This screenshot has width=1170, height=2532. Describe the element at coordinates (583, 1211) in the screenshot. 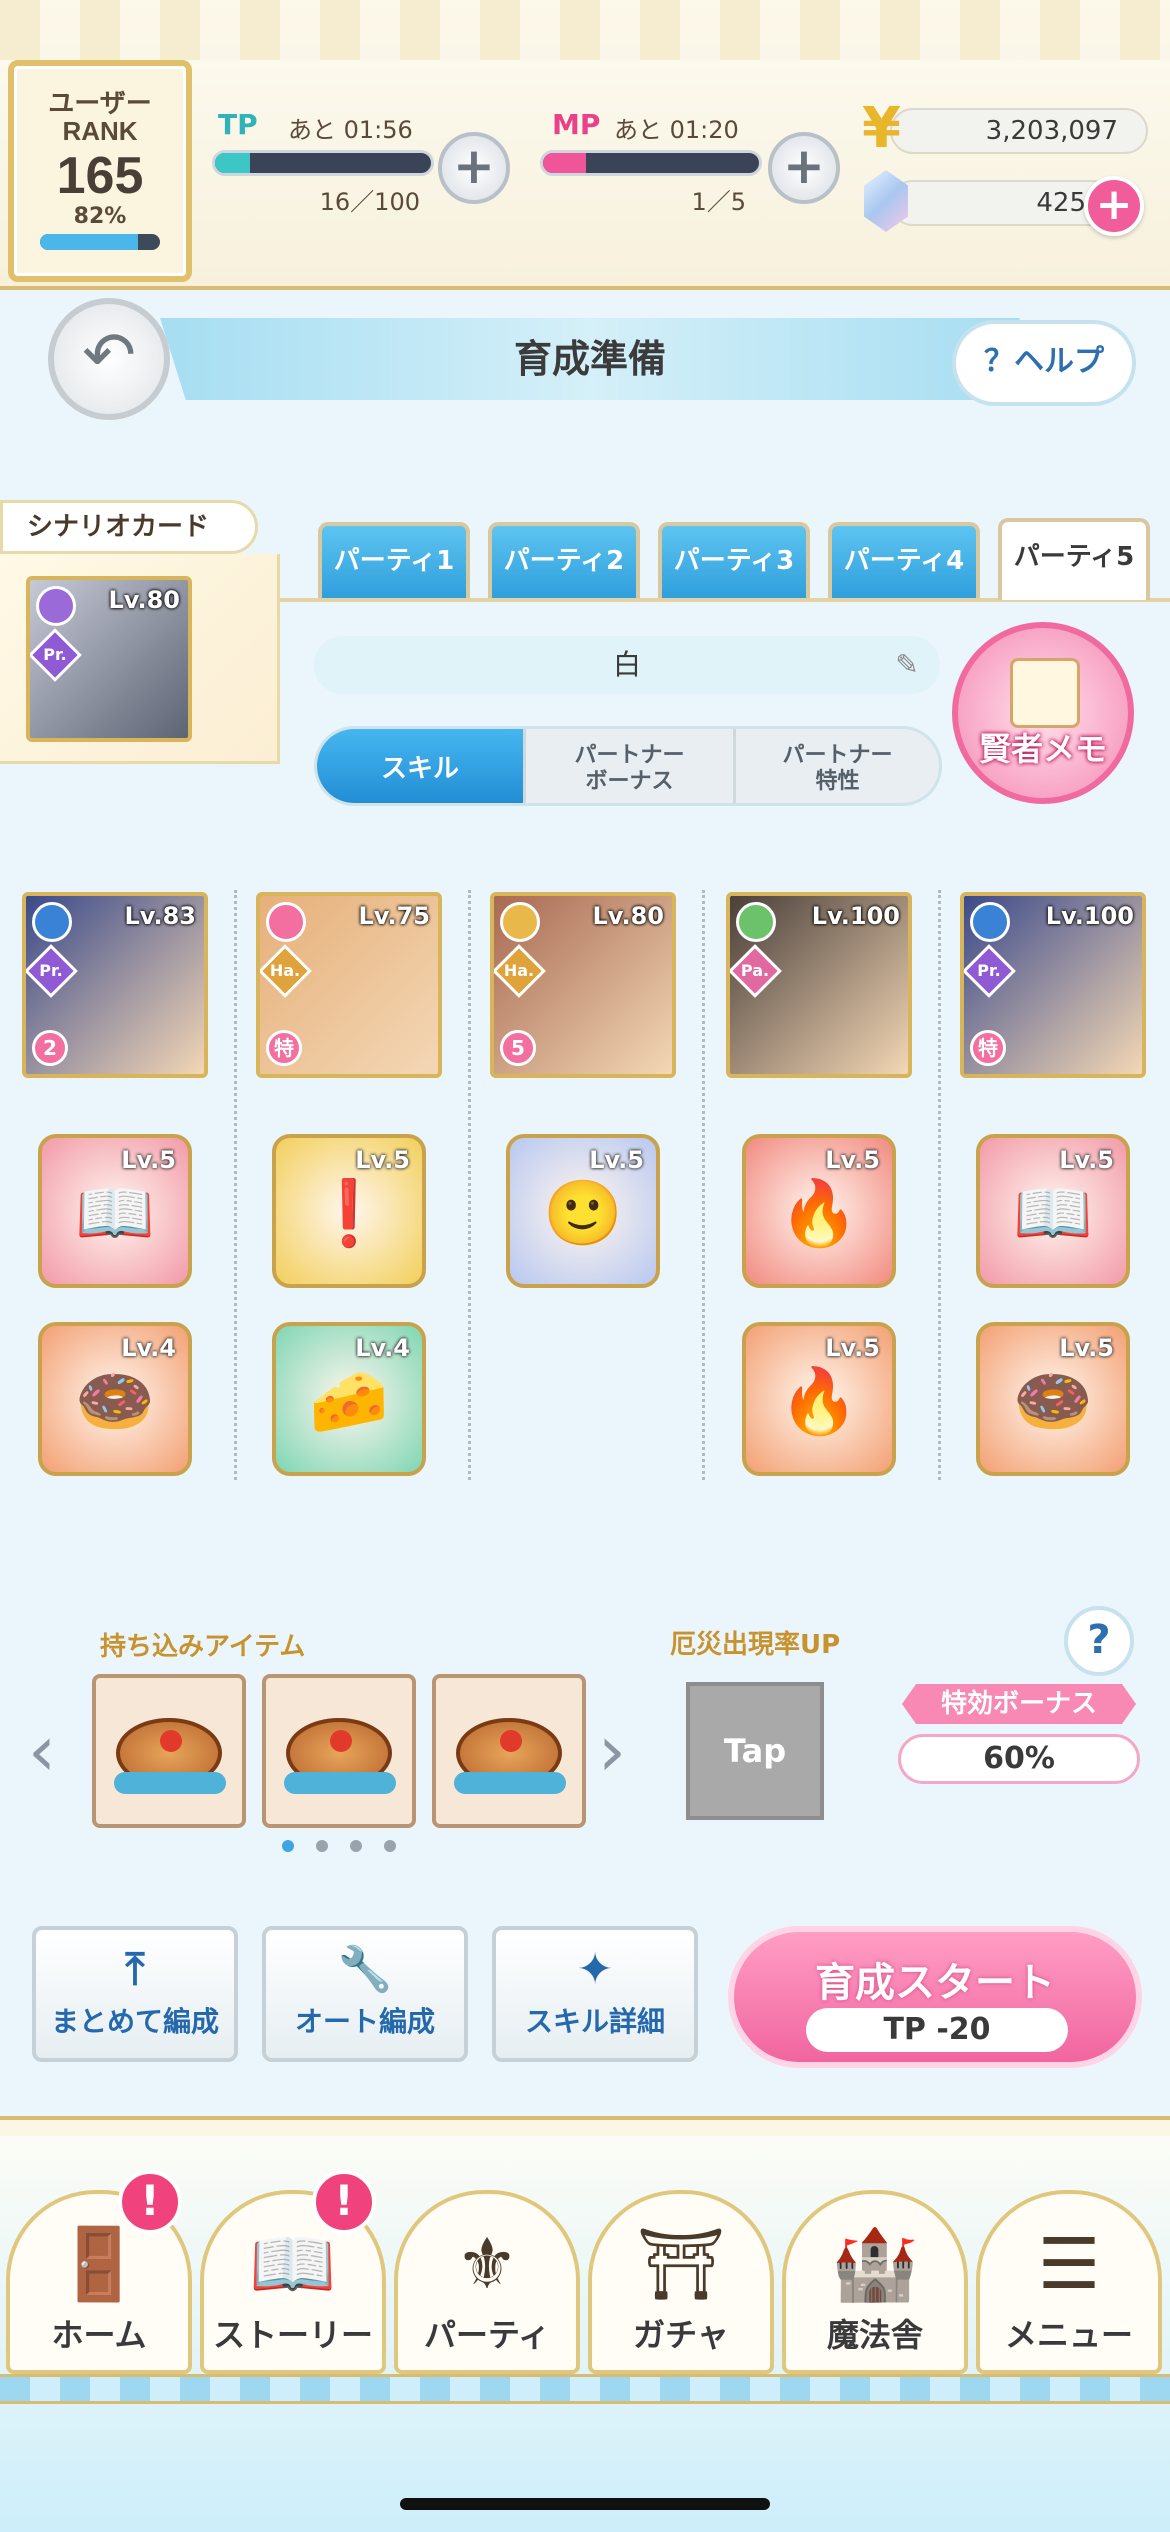

I see `skill-icon: Lv.5 🙂` at that location.